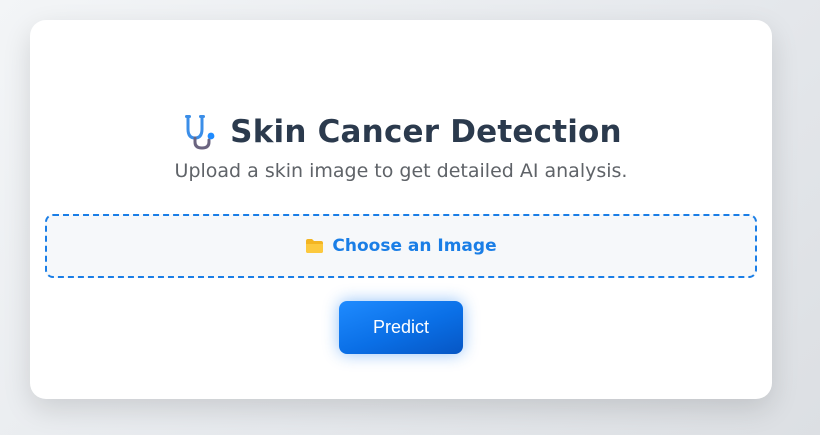 This screenshot has height=435, width=820. What do you see at coordinates (414, 246) in the screenshot?
I see `choose-image-label: Choose an Image` at bounding box center [414, 246].